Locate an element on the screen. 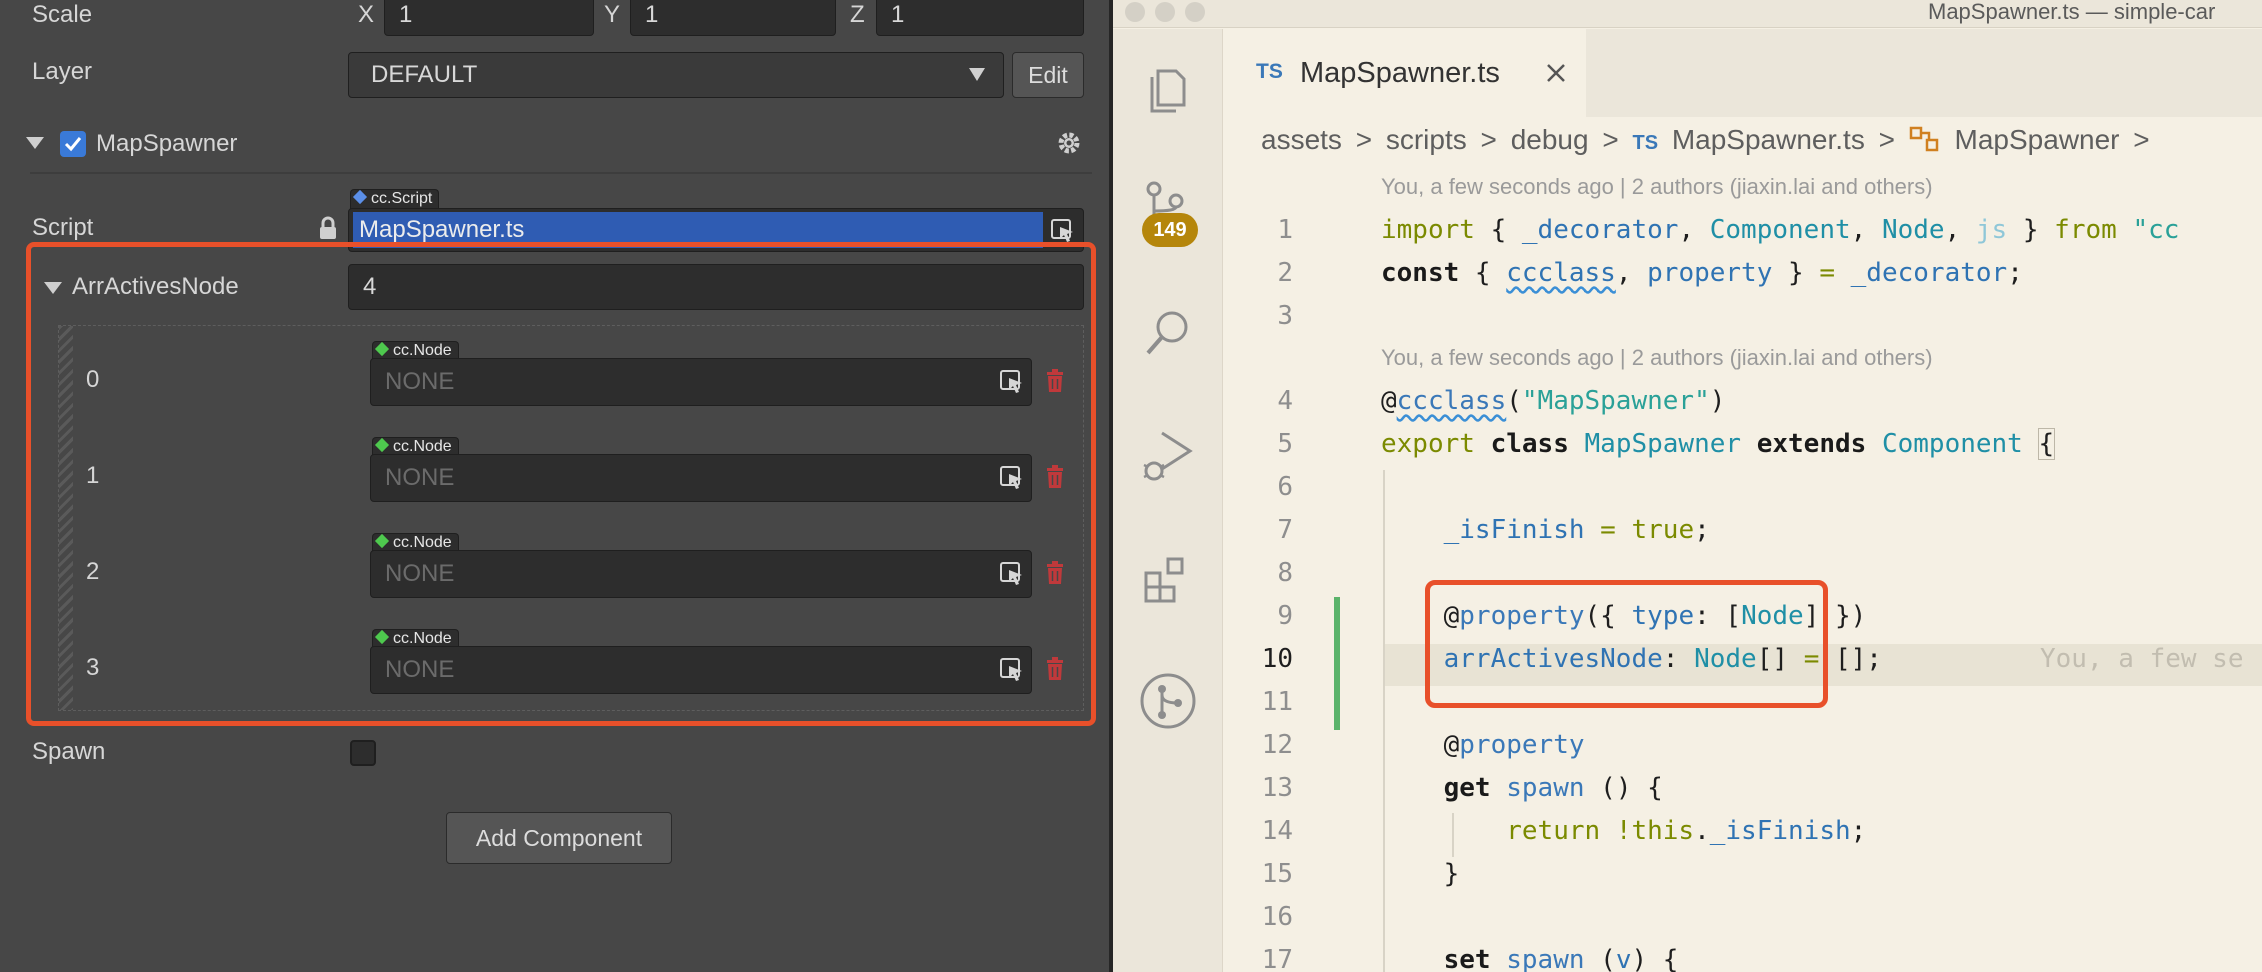  class-icon is located at coordinates (1923, 139).